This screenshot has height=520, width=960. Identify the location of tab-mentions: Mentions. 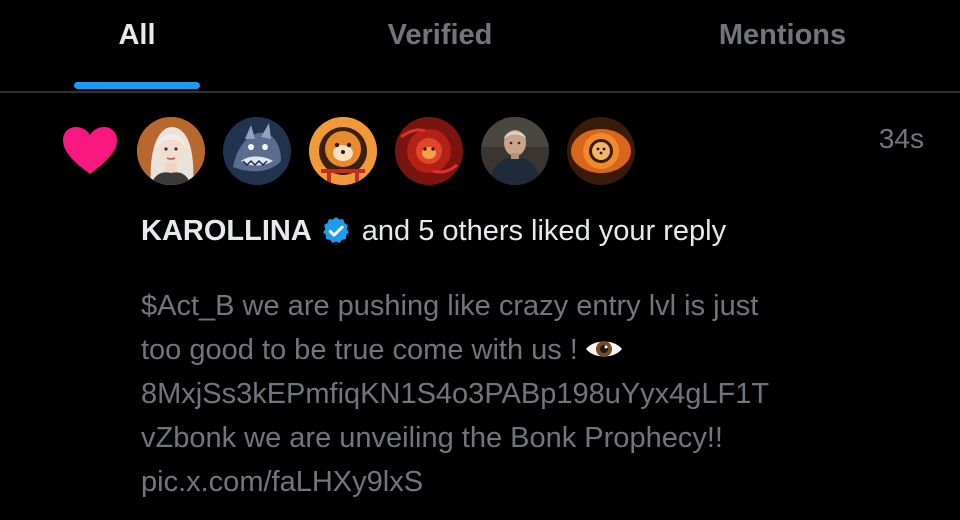
(782, 45).